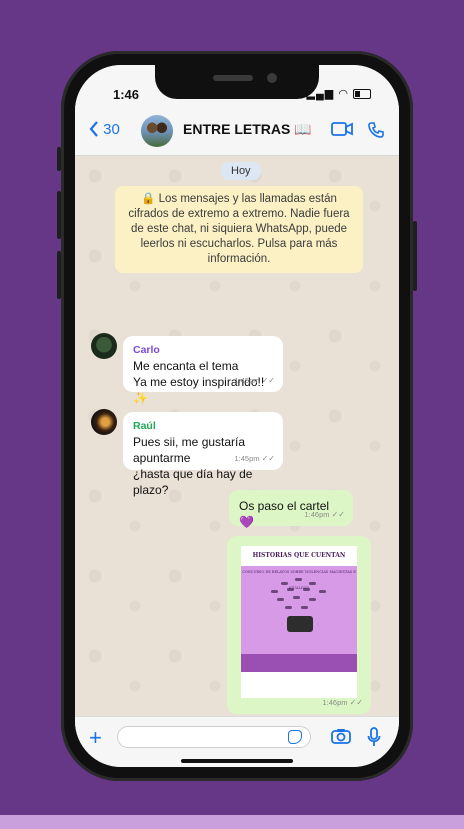 Image resolution: width=464 pixels, height=829 pixels. Describe the element at coordinates (291, 509) in the screenshot. I see `message-bubble-outgoing: Os paso el cartel 💜 1:46pm ✓✓` at that location.